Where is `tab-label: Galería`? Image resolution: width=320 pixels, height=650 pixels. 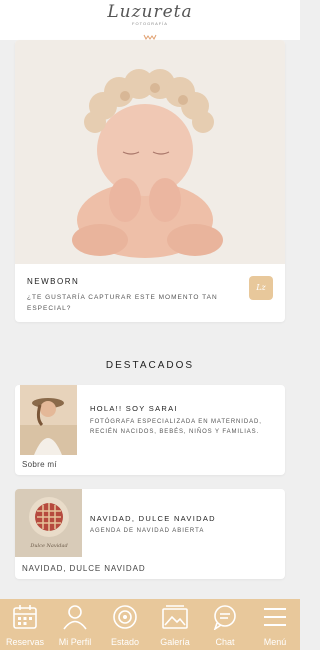 tab-label: Galería is located at coordinates (175, 642).